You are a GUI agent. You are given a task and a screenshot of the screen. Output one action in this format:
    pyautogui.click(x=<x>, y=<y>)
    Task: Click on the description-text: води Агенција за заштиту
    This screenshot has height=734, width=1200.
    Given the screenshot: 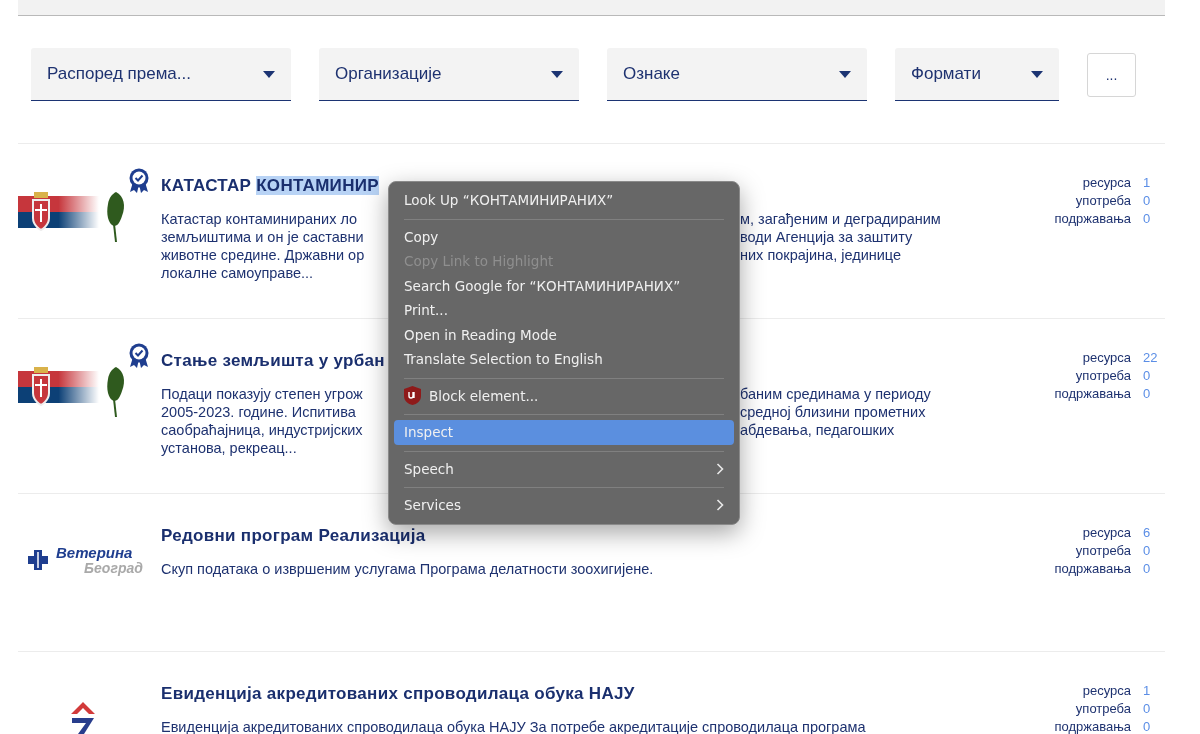 What is the action you would take?
    pyautogui.click(x=826, y=237)
    